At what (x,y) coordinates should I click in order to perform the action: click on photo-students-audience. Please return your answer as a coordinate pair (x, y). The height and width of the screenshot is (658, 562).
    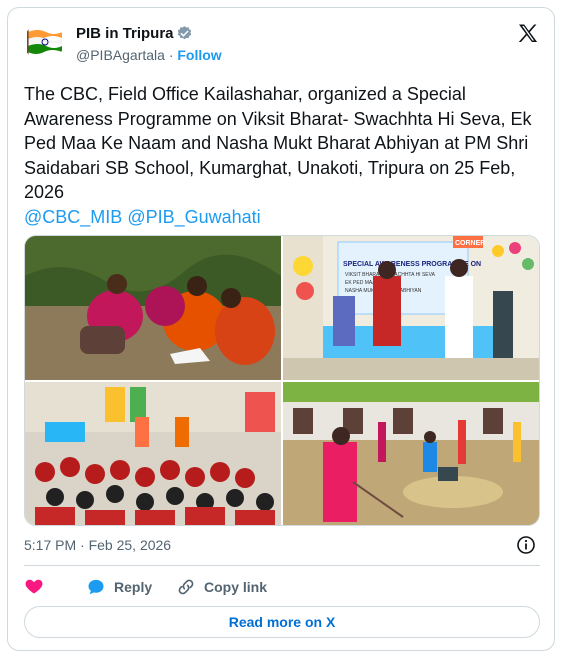
    Looking at the image, I should click on (153, 453).